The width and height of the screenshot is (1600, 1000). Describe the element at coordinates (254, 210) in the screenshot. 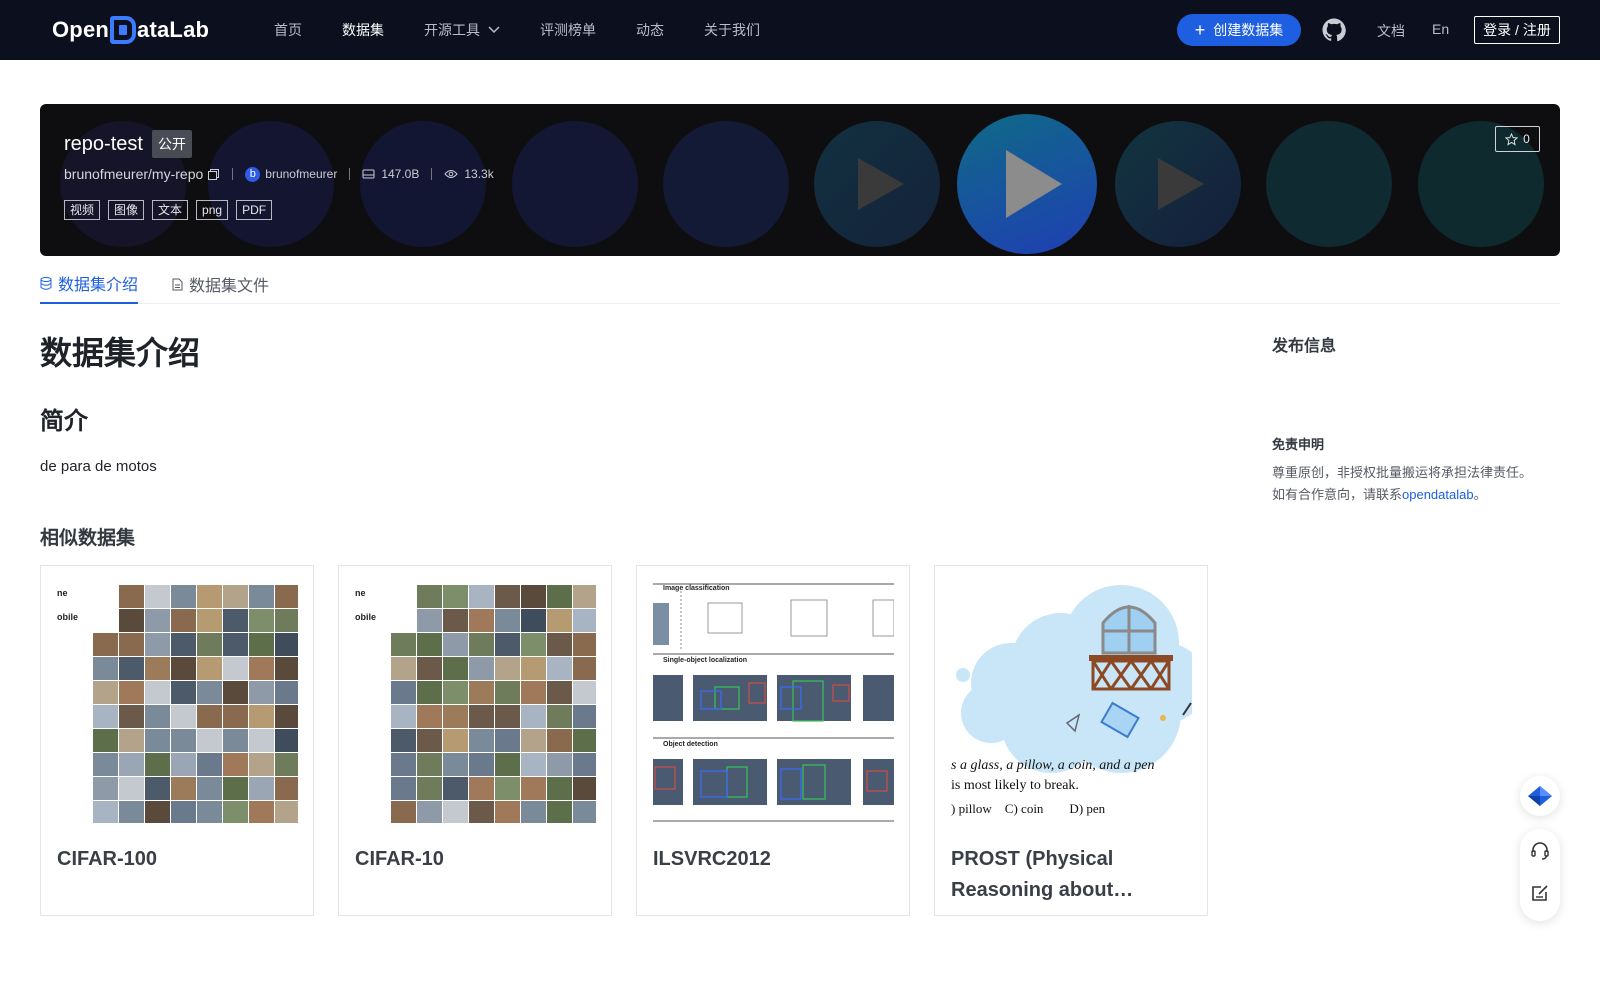

I see `tag-pdf: PDF` at that location.